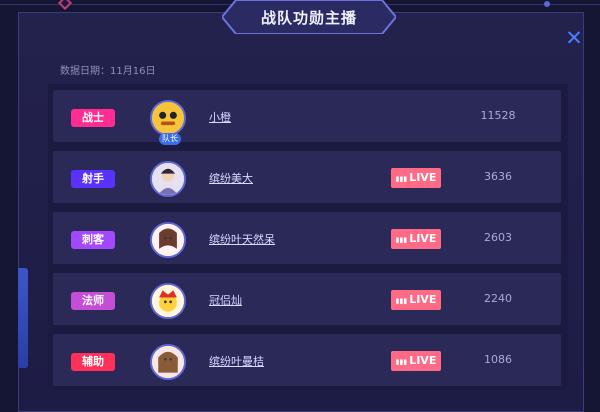 This screenshot has height=412, width=600. I want to click on title-banner: 战队功勋主播, so click(309, 17).